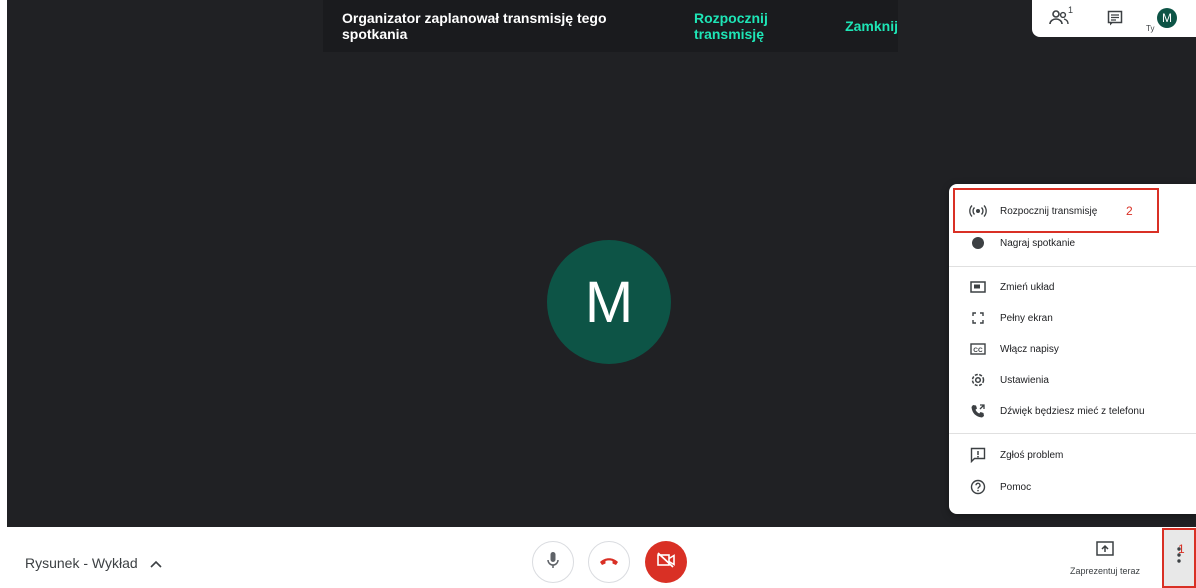  What do you see at coordinates (609, 302) in the screenshot?
I see `participant-avatar: M` at bounding box center [609, 302].